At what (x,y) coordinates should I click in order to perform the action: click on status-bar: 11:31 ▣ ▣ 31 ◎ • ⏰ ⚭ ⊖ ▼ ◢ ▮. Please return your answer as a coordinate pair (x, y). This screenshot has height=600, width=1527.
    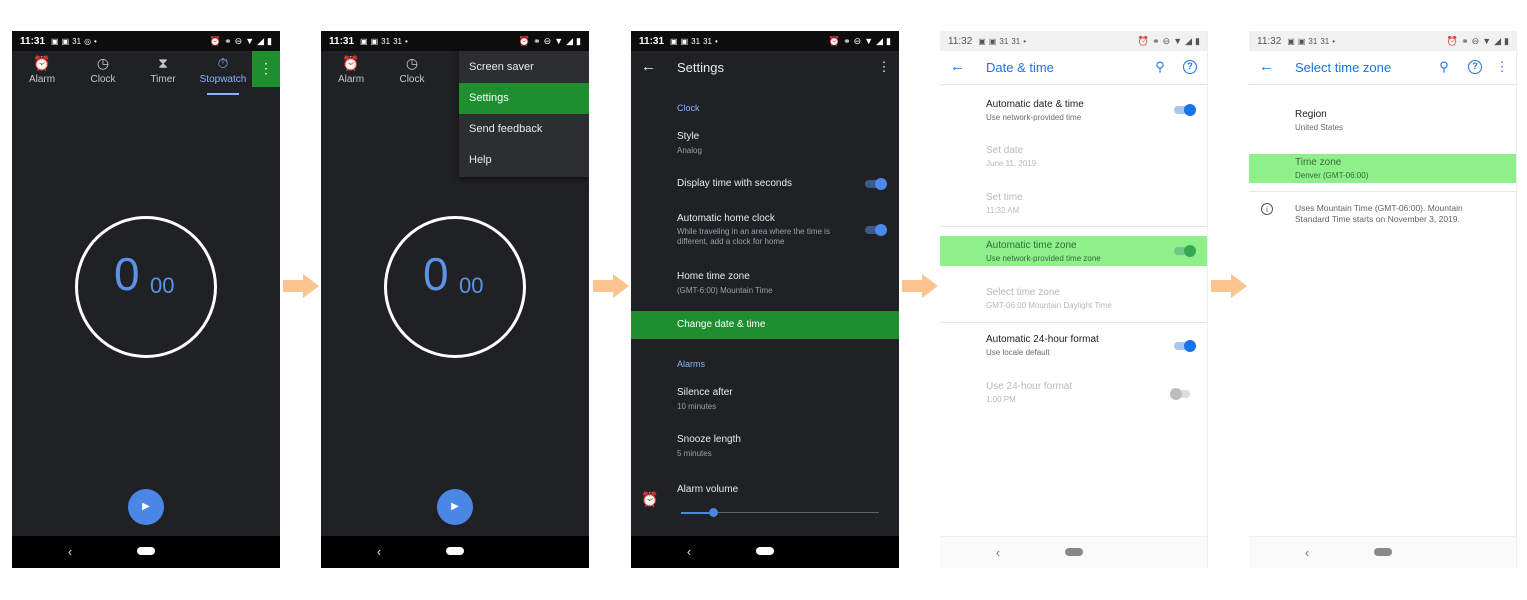
    Looking at the image, I should click on (146, 41).